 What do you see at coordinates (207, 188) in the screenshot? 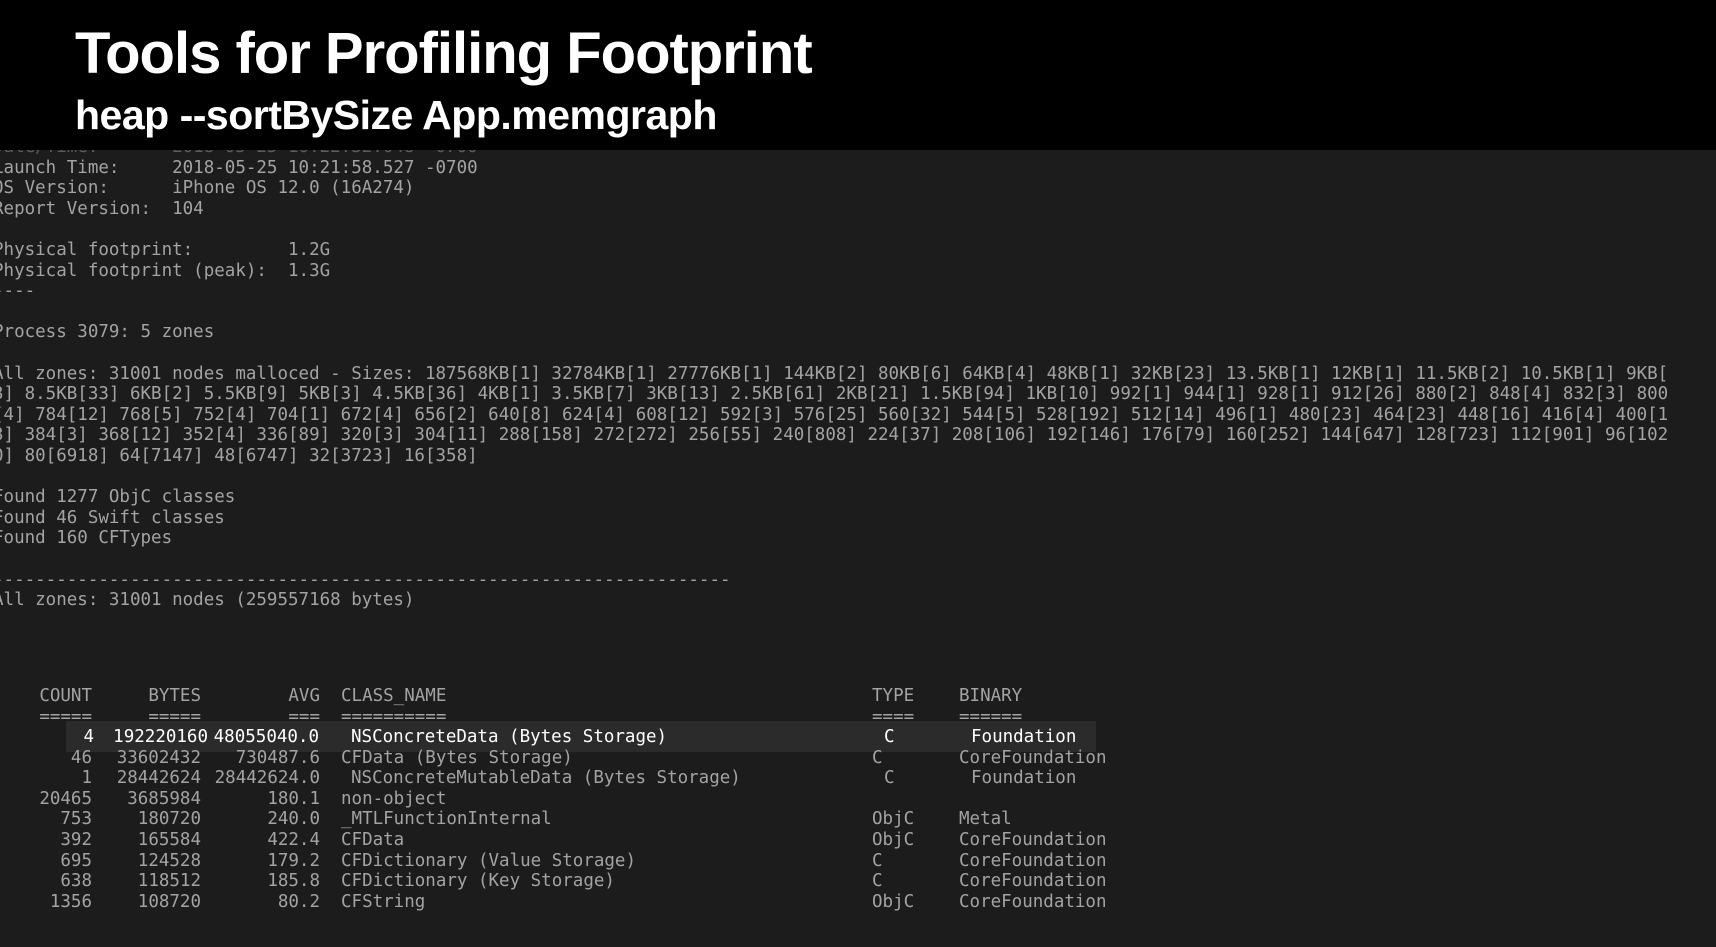
I see `terminal-line: OS Version: iPhone OS 12.0 (16A274)` at bounding box center [207, 188].